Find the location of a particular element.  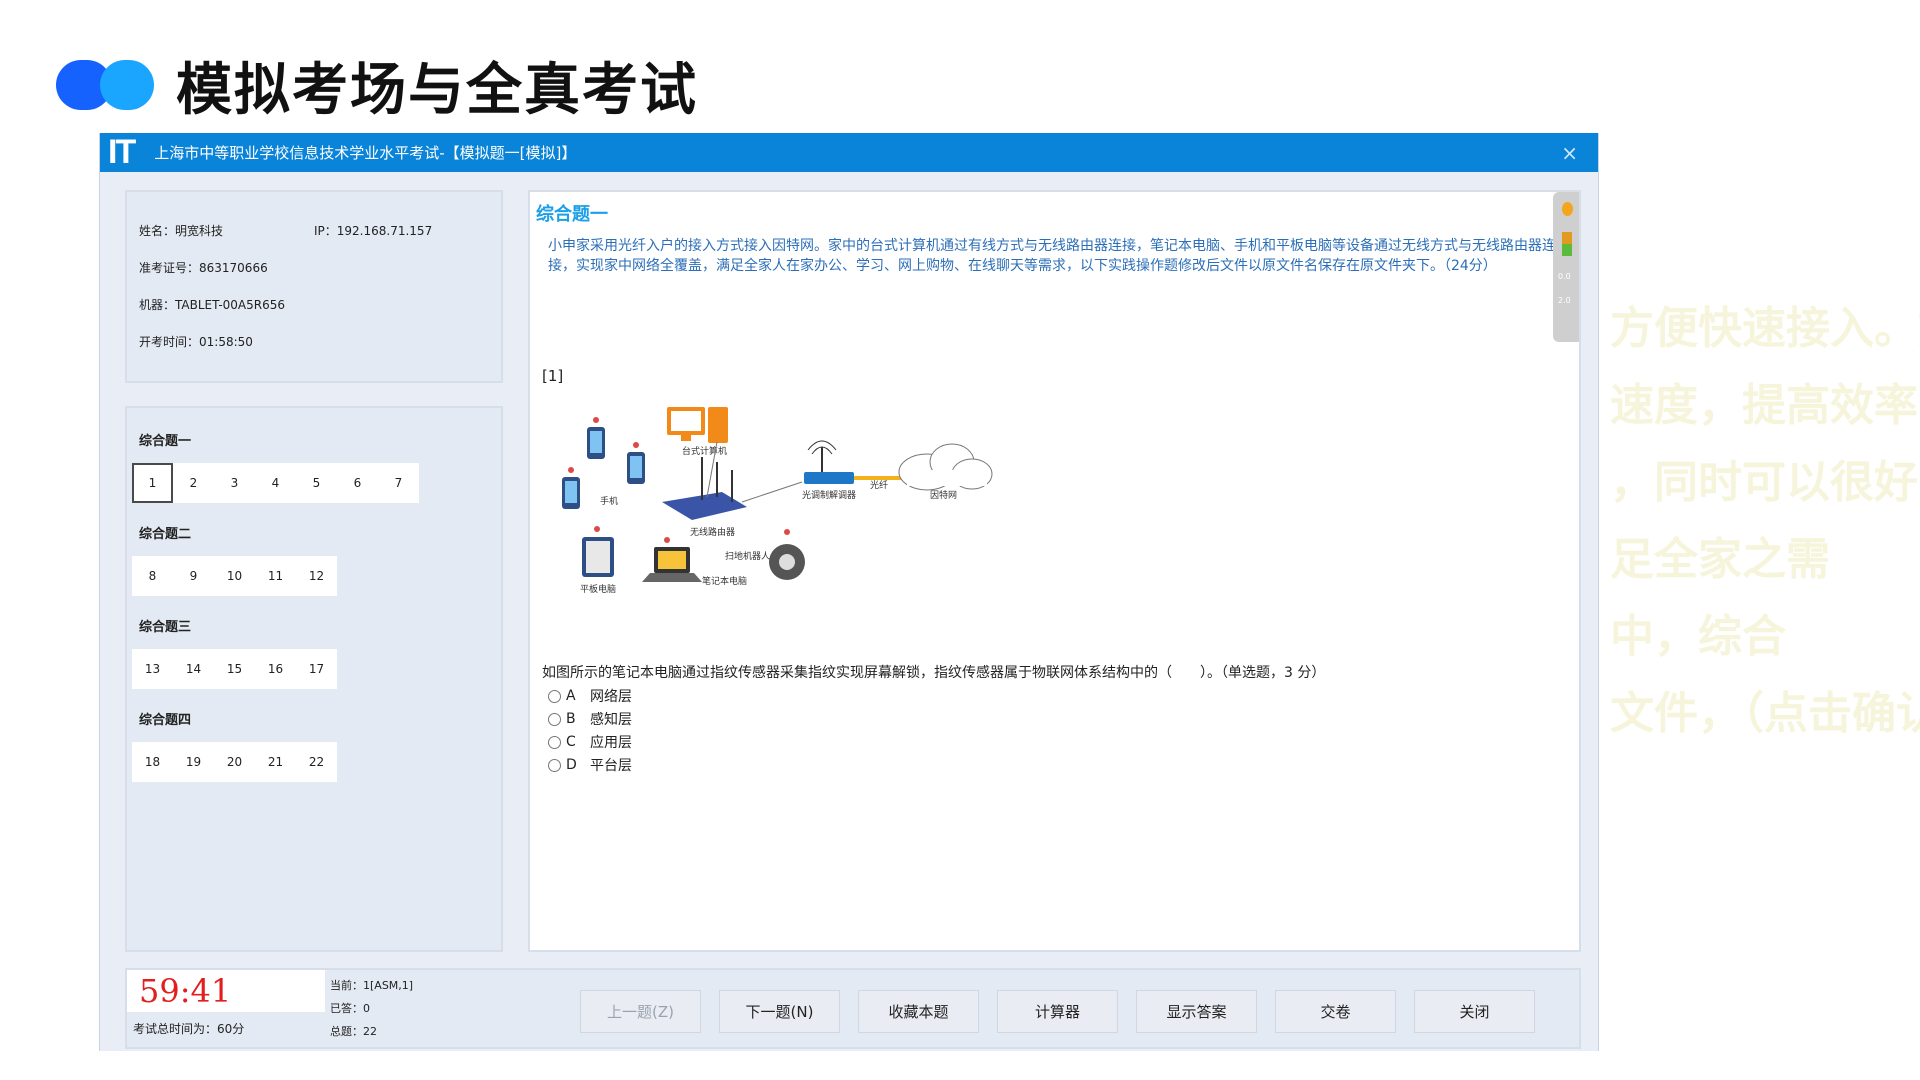

action-buttons: 上一题(Z) 下一题(N) 收藏本题 计算器 显示答案 交卷 关闭 is located at coordinates (1066, 1011).